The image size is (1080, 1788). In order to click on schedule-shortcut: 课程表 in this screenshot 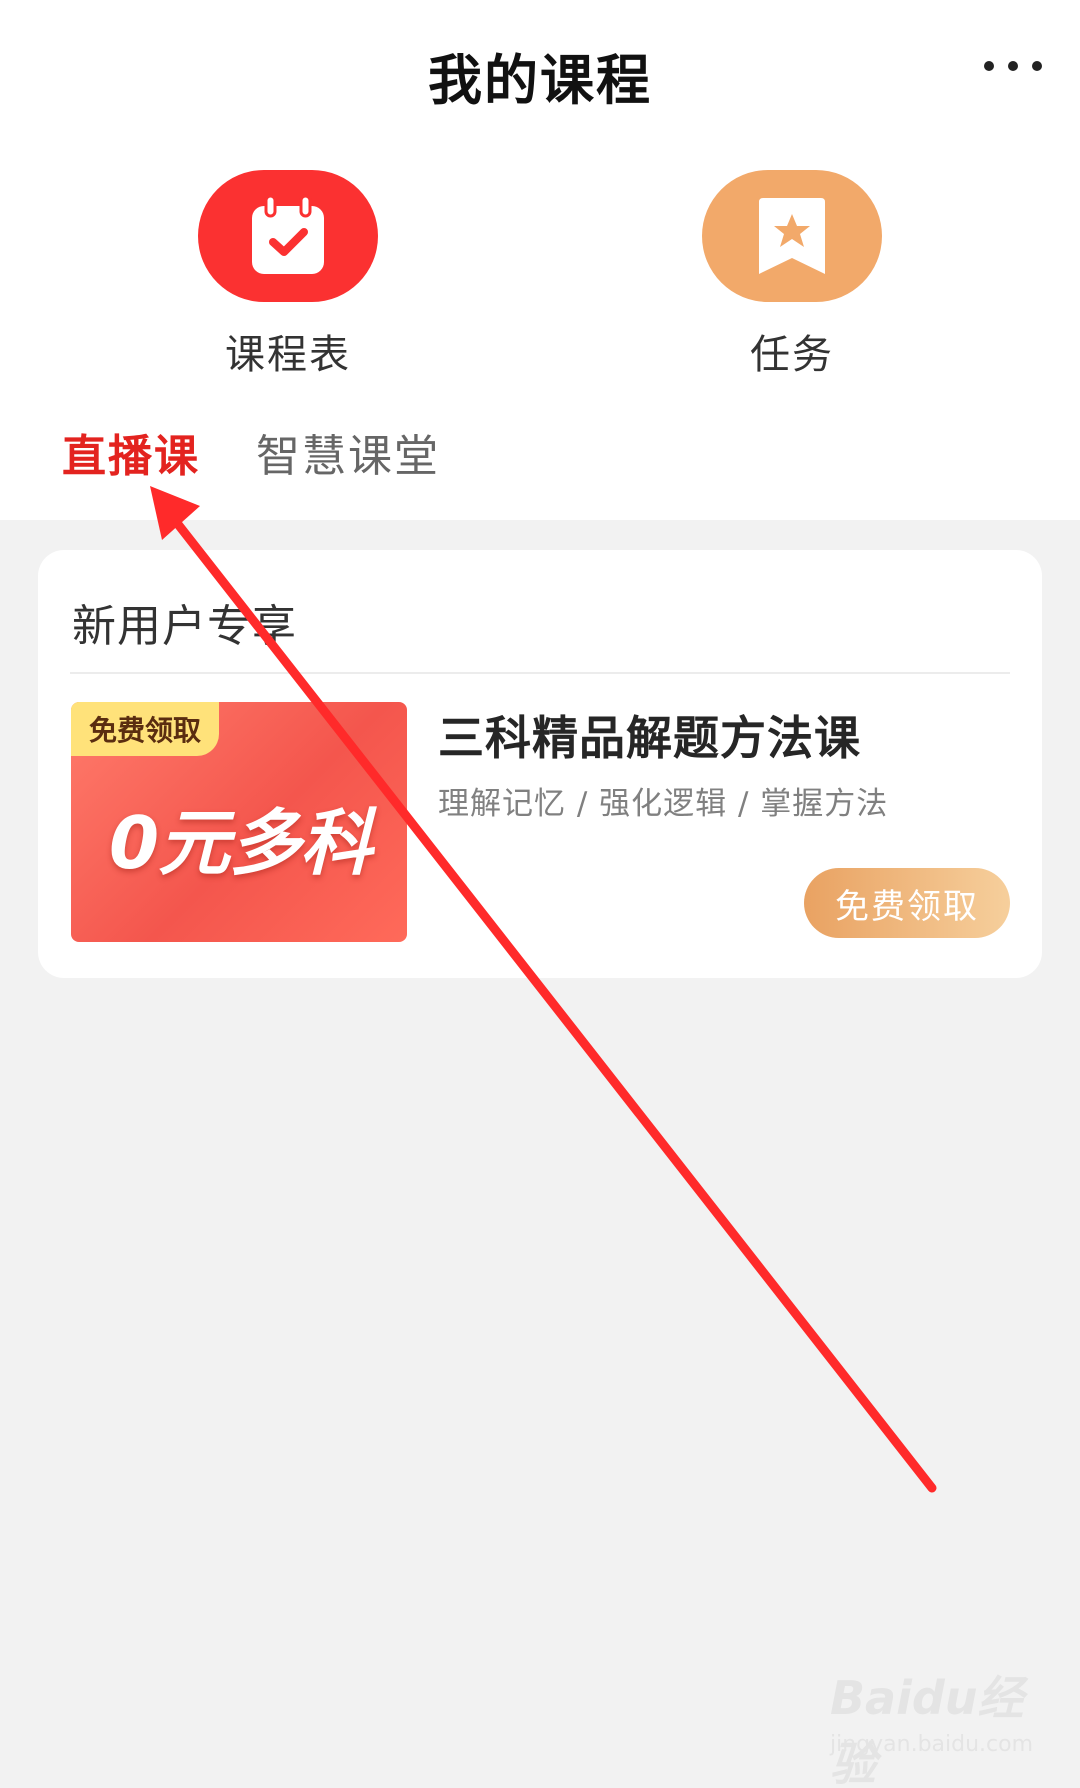, I will do `click(288, 275)`.